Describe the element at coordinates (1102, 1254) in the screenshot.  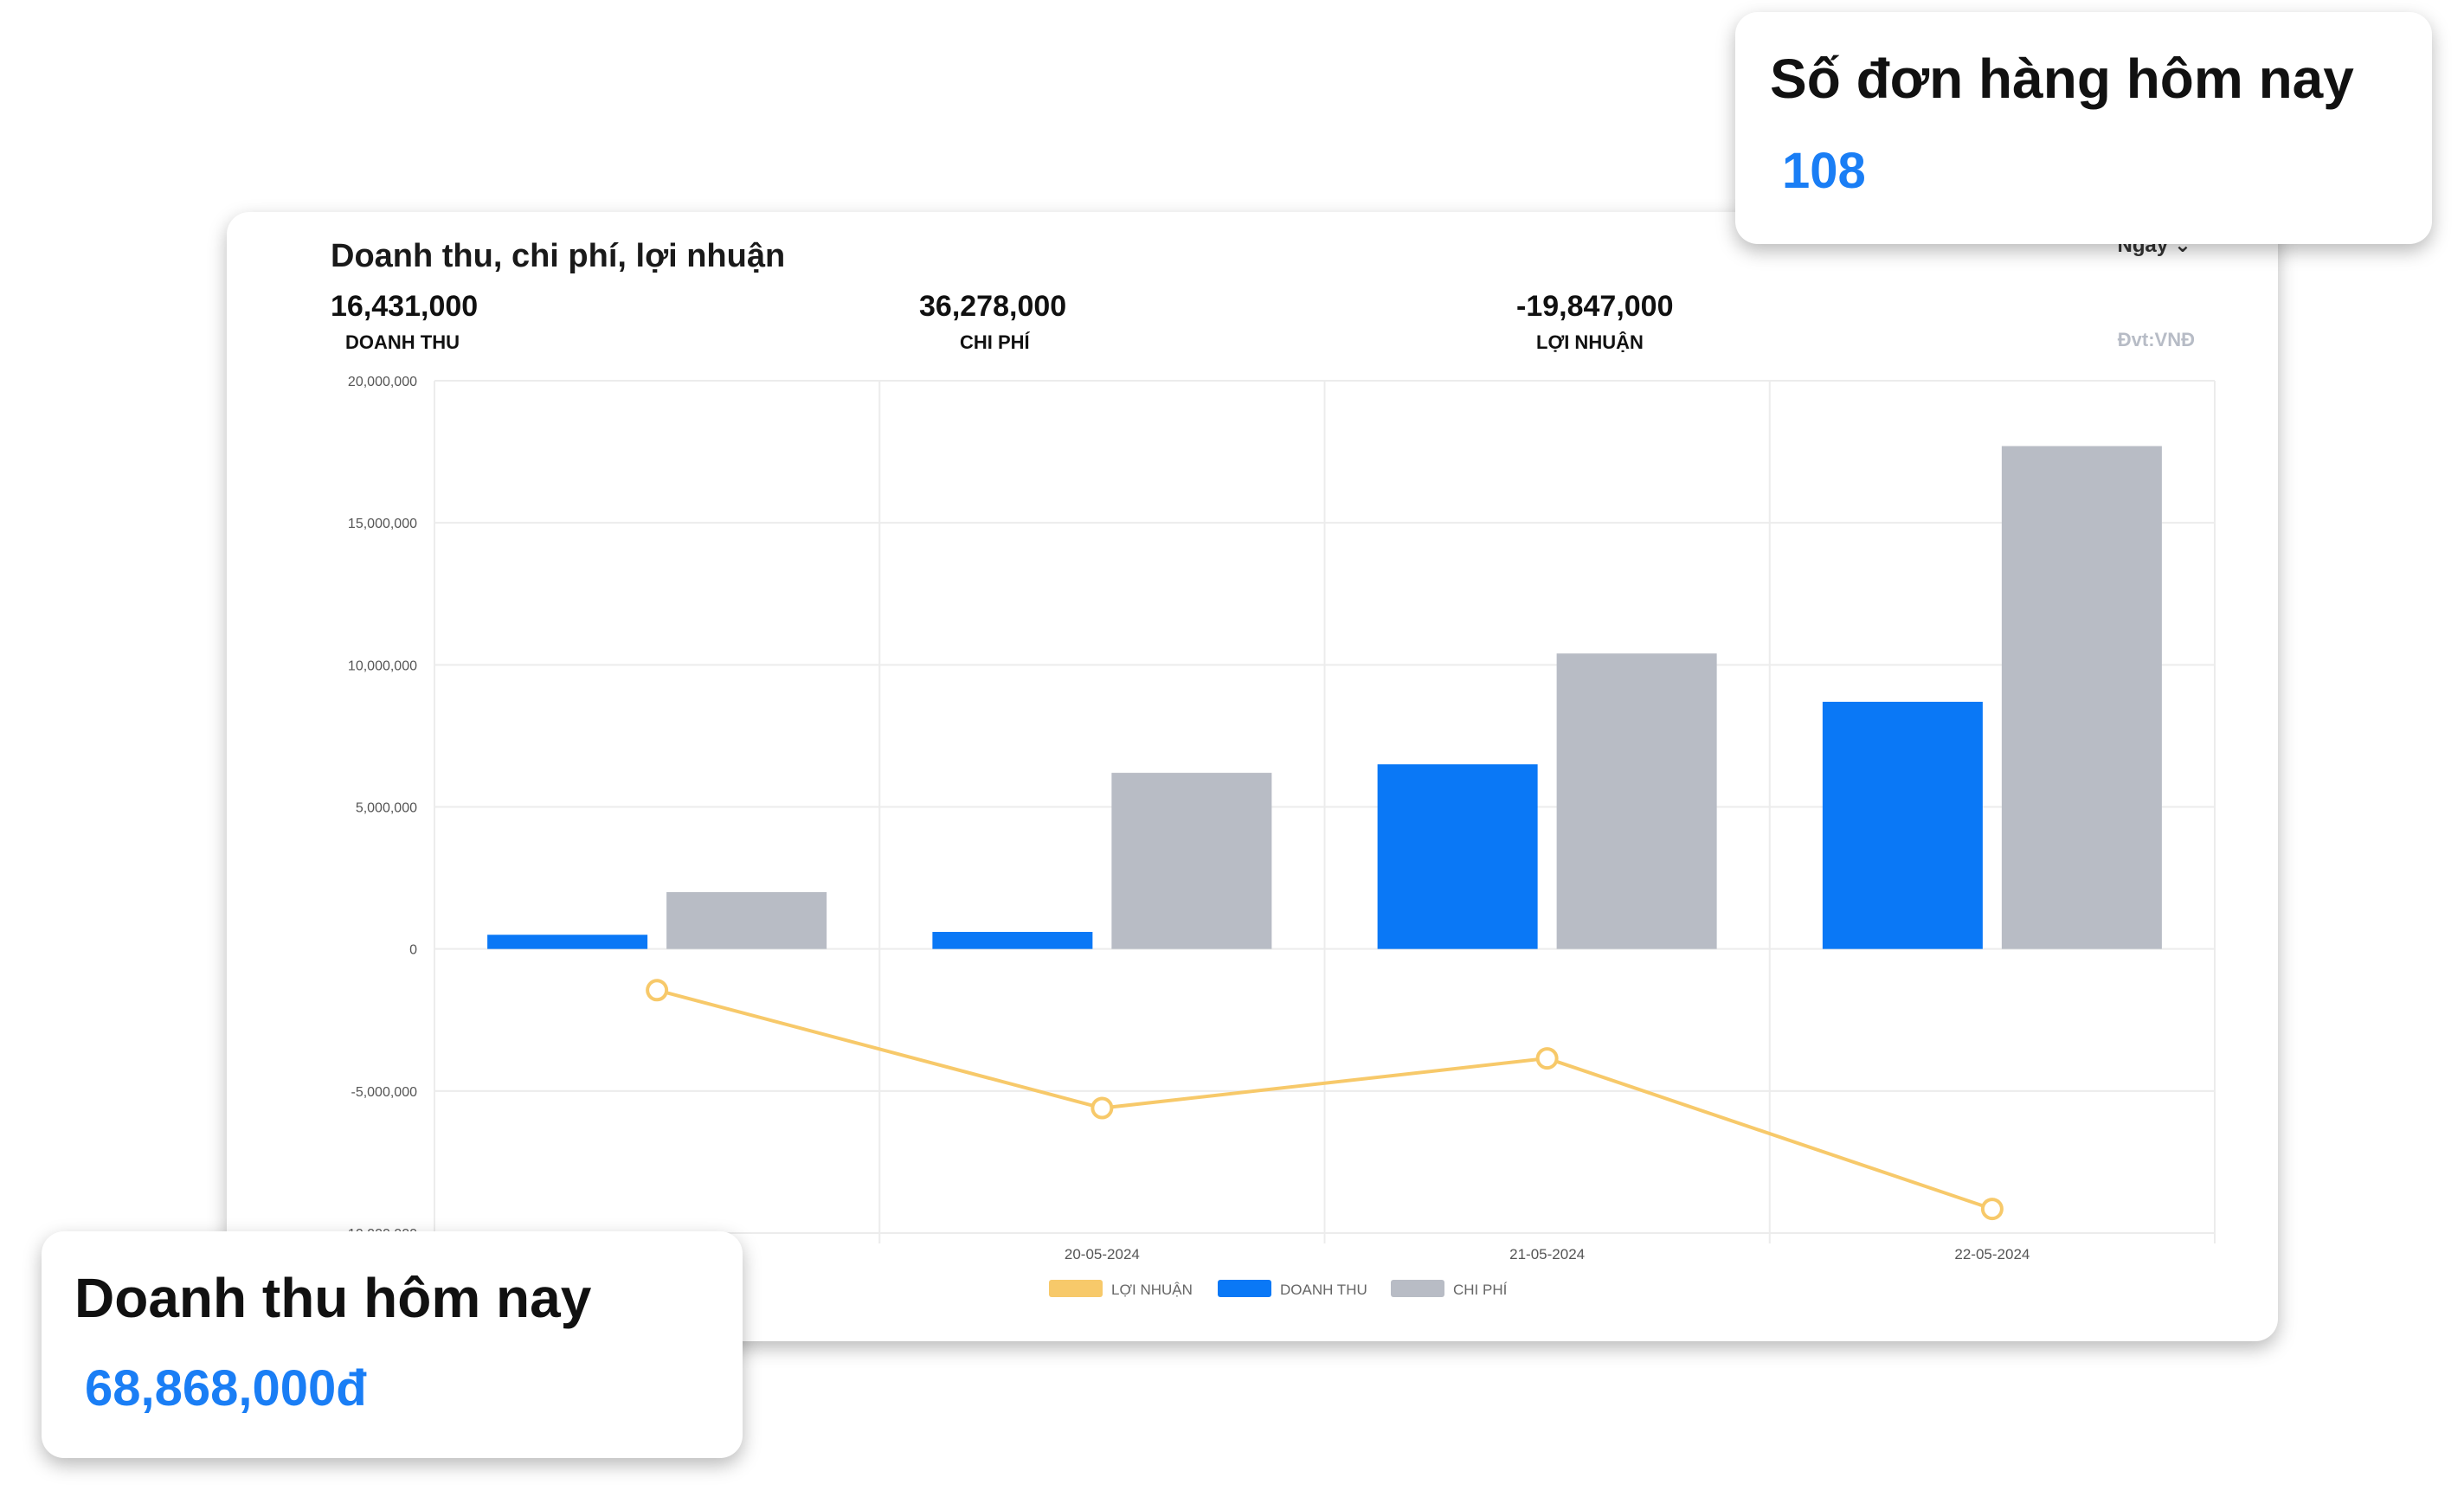
I see `x-tick-label: 20-05-2024` at that location.